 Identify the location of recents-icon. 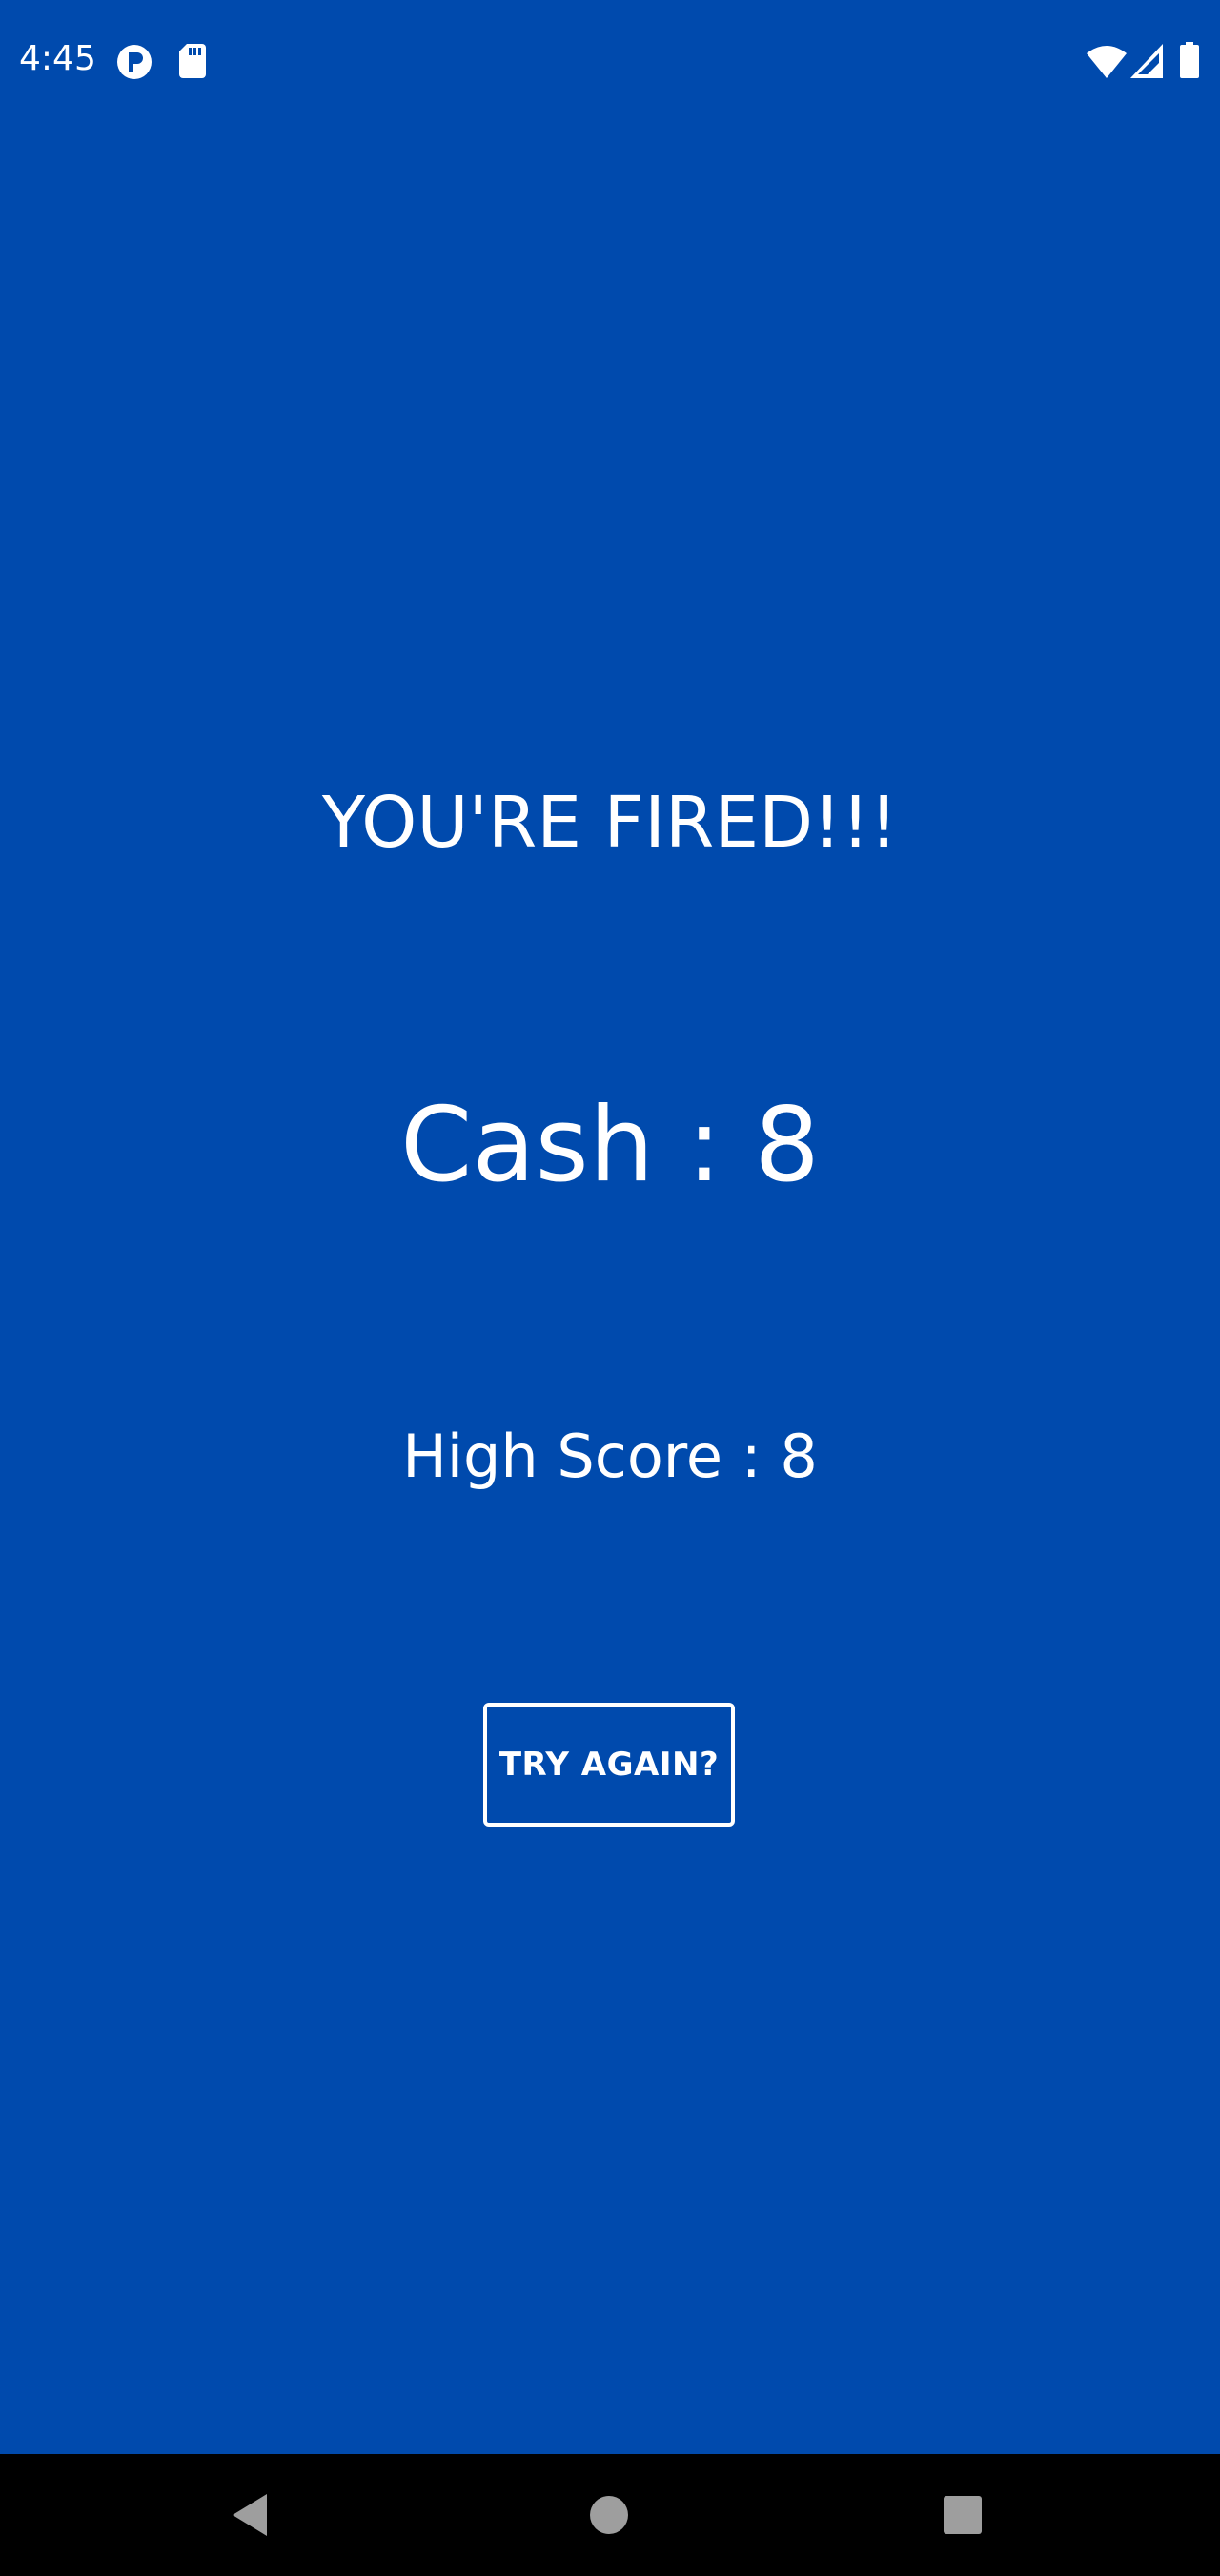
(962, 2515).